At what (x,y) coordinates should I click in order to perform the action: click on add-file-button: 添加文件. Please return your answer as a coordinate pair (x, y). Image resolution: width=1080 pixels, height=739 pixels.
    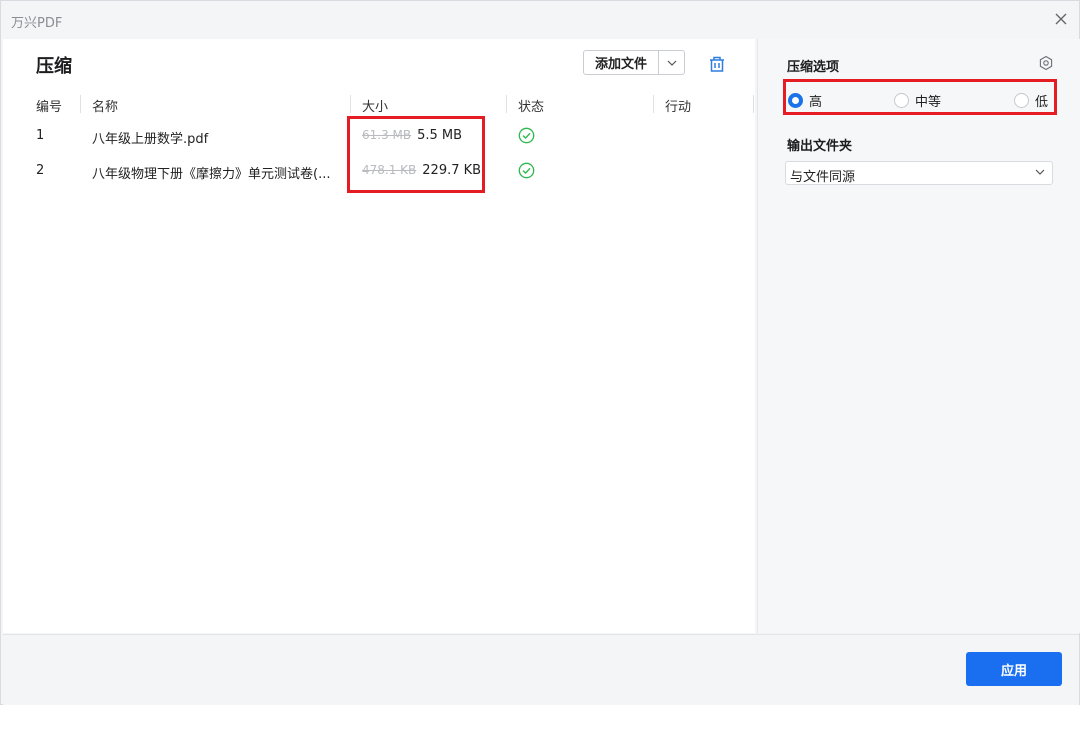
    Looking at the image, I should click on (621, 62).